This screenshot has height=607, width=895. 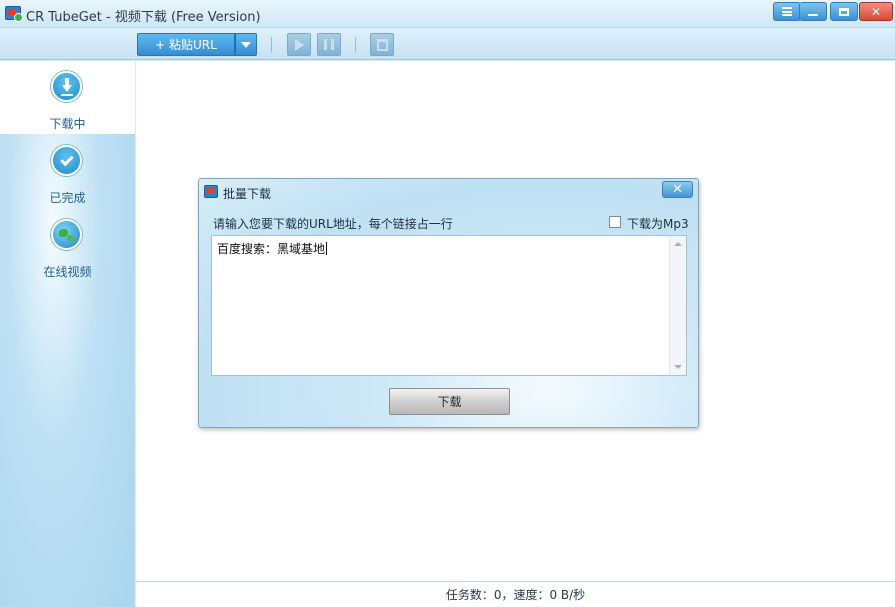 I want to click on paste-url-dropdown, so click(x=246, y=44).